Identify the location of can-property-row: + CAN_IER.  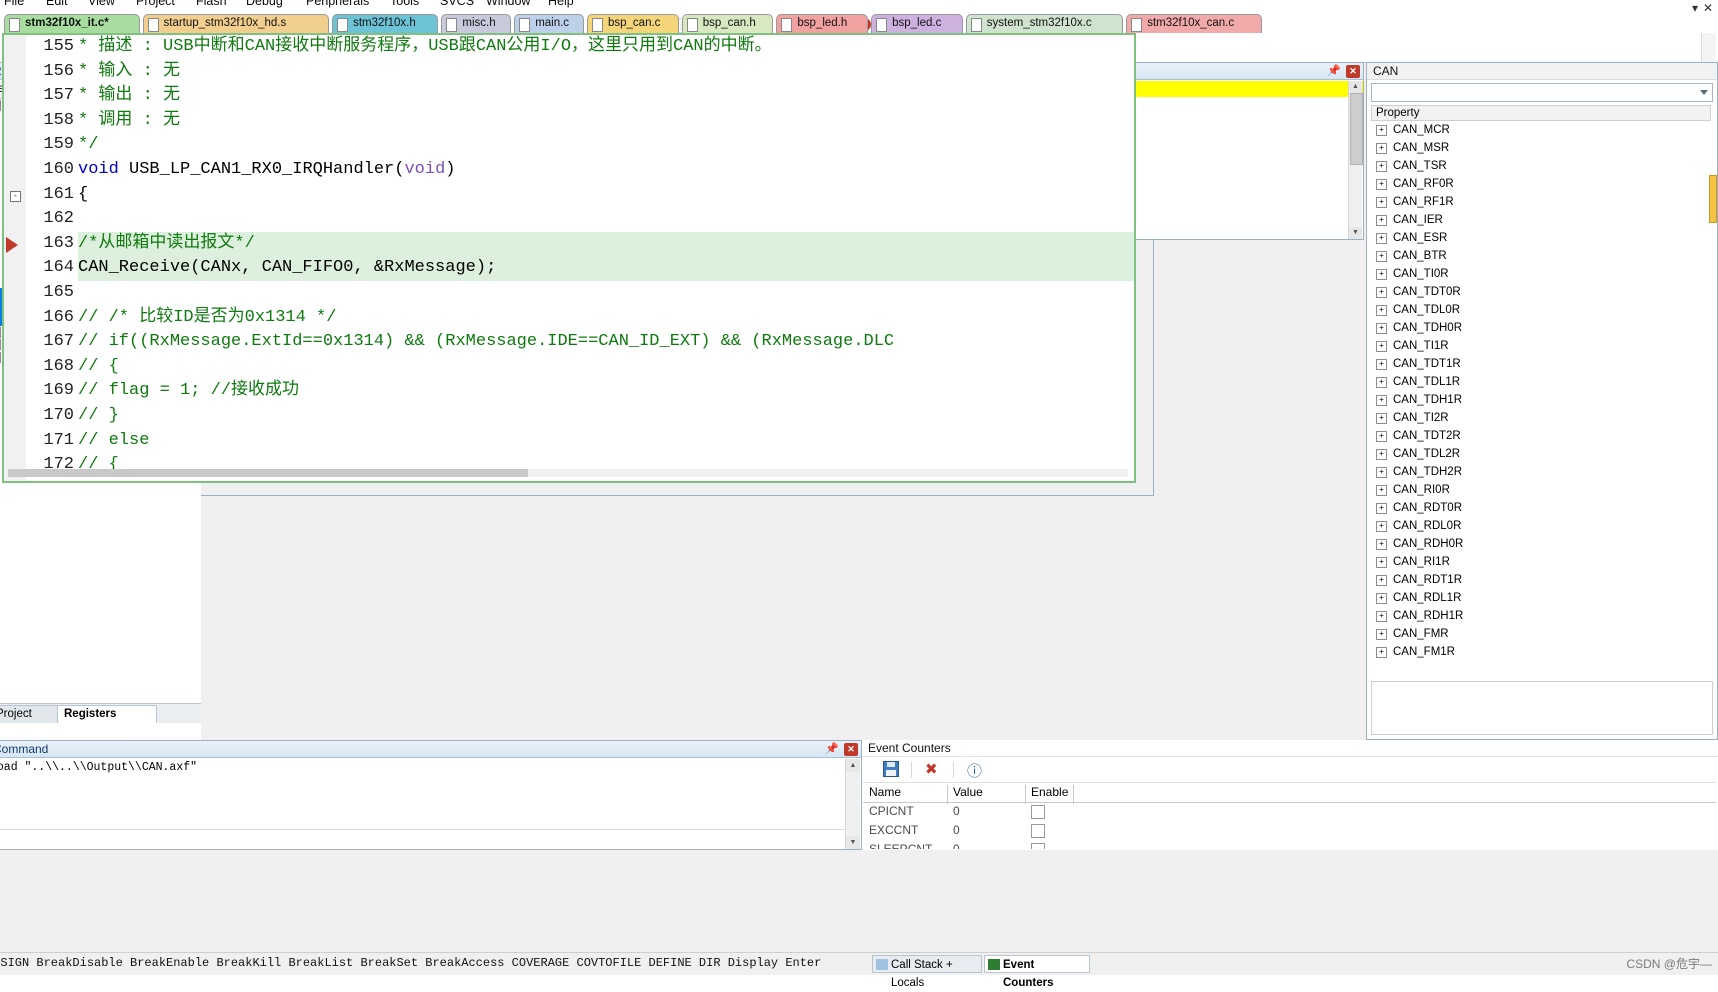
(1541, 220).